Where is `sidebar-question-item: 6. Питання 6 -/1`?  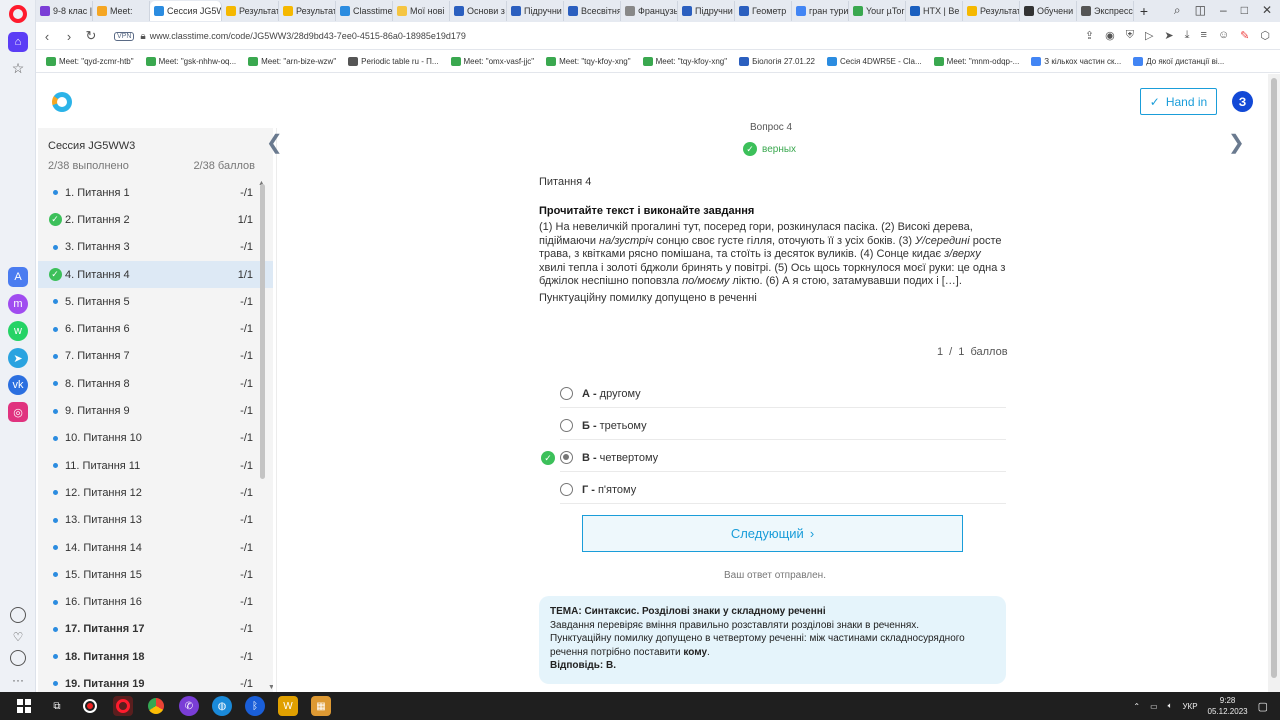 sidebar-question-item: 6. Питання 6 -/1 is located at coordinates (155, 328).